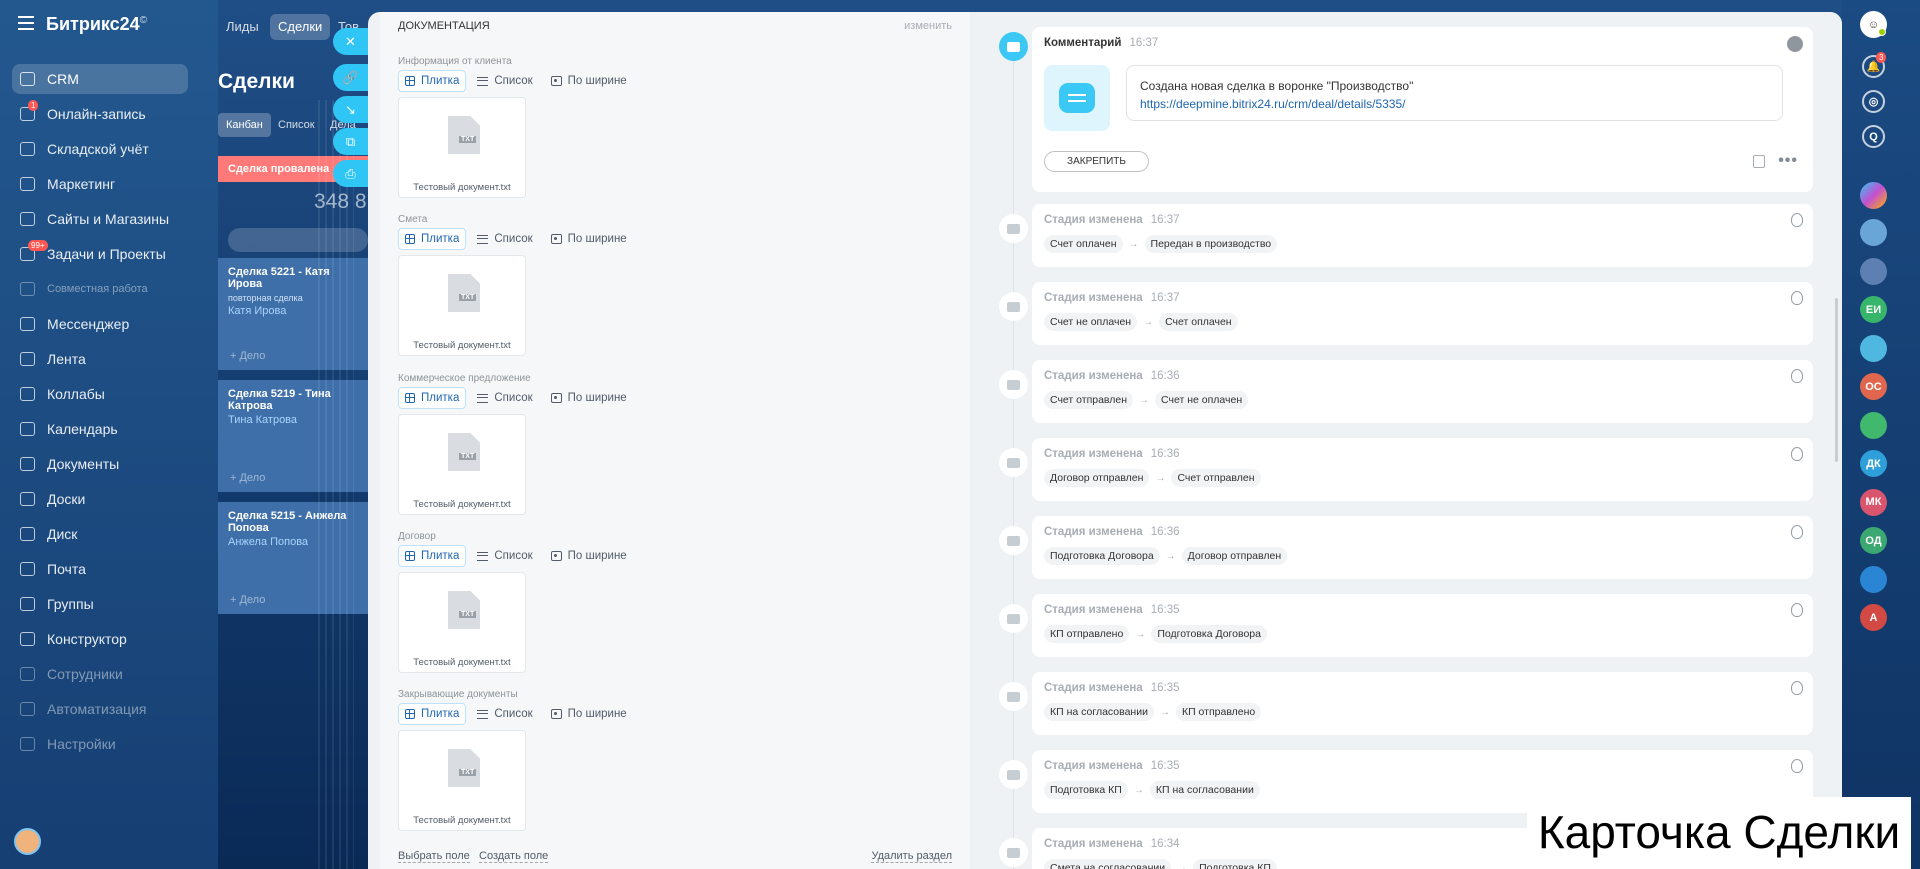  I want to click on sidebar-item: Сотрудники, so click(100, 674).